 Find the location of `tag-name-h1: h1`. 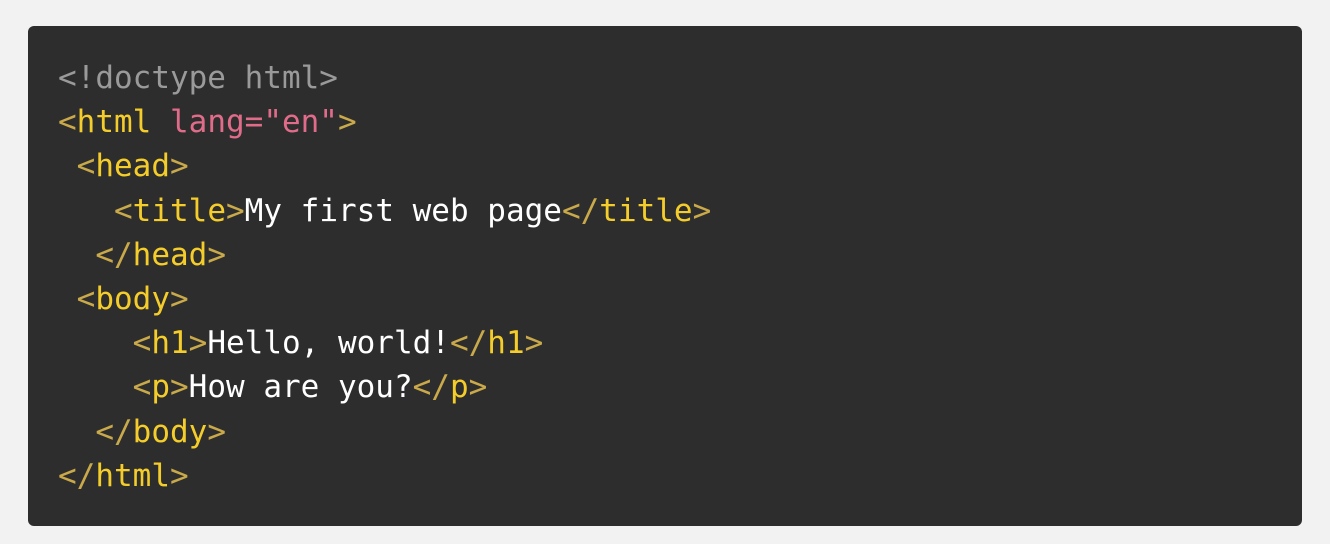

tag-name-h1: h1 is located at coordinates (170, 343).